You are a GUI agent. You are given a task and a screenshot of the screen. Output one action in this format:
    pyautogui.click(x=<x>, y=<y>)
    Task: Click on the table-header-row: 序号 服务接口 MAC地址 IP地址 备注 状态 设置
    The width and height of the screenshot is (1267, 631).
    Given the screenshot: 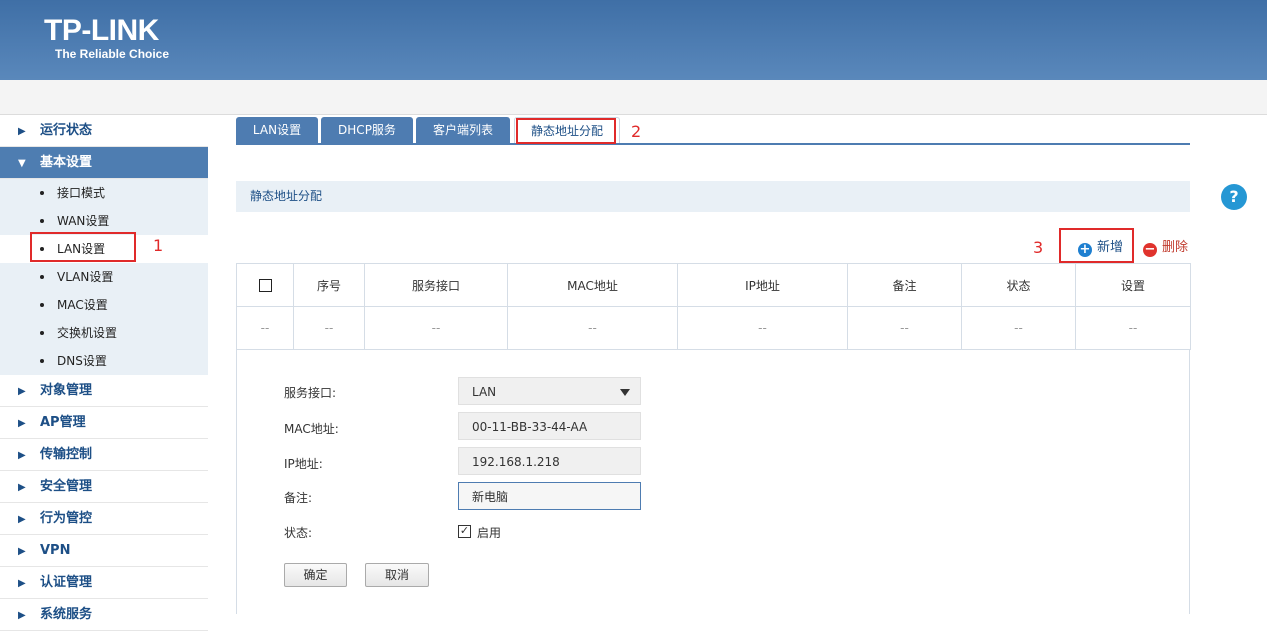 What is the action you would take?
    pyautogui.click(x=713, y=285)
    